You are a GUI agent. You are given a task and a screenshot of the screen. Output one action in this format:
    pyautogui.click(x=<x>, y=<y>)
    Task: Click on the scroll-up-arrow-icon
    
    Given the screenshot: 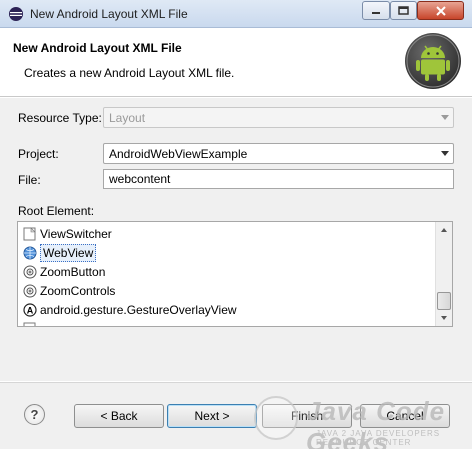 What is the action you would take?
    pyautogui.click(x=444, y=230)
    